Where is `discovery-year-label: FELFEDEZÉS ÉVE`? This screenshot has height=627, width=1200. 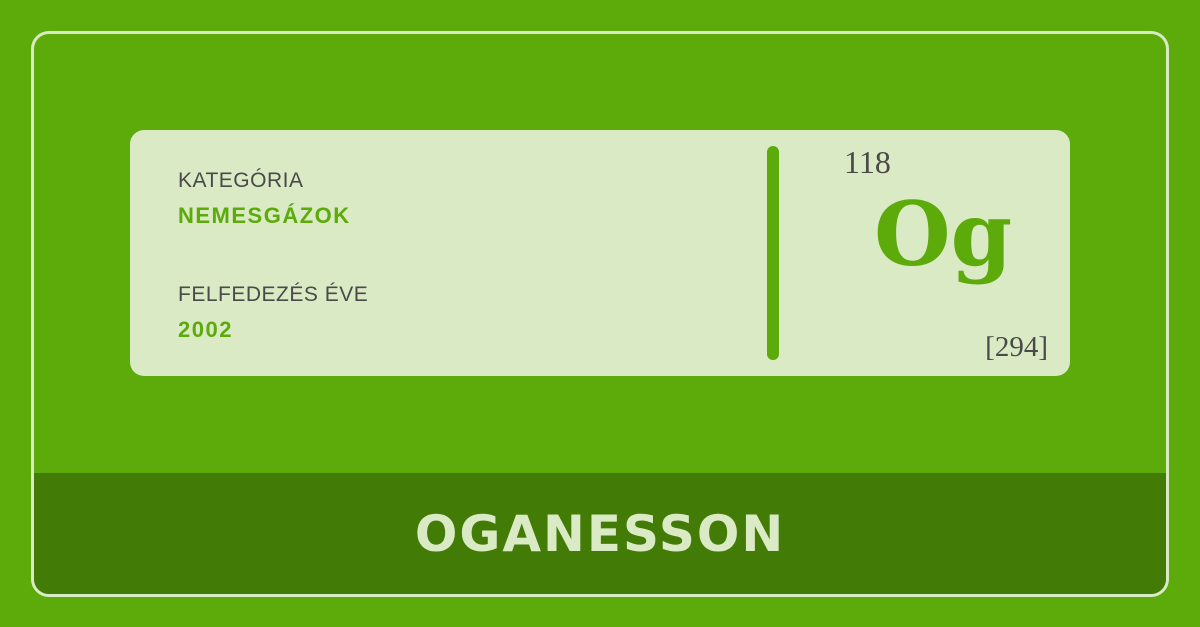
discovery-year-label: FELFEDEZÉS ÉVE is located at coordinates (273, 294).